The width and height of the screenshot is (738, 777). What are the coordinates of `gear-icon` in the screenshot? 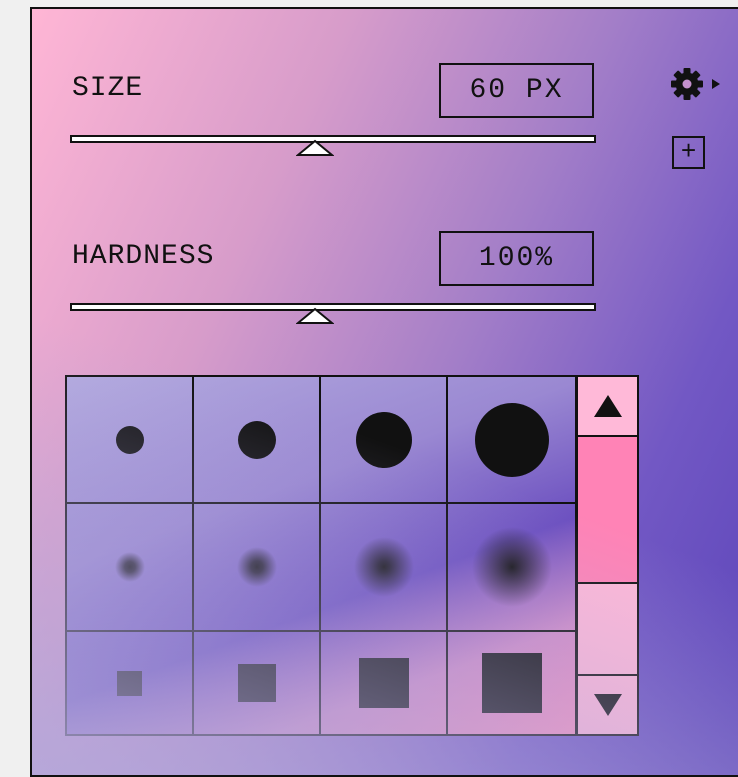 It's located at (695, 84).